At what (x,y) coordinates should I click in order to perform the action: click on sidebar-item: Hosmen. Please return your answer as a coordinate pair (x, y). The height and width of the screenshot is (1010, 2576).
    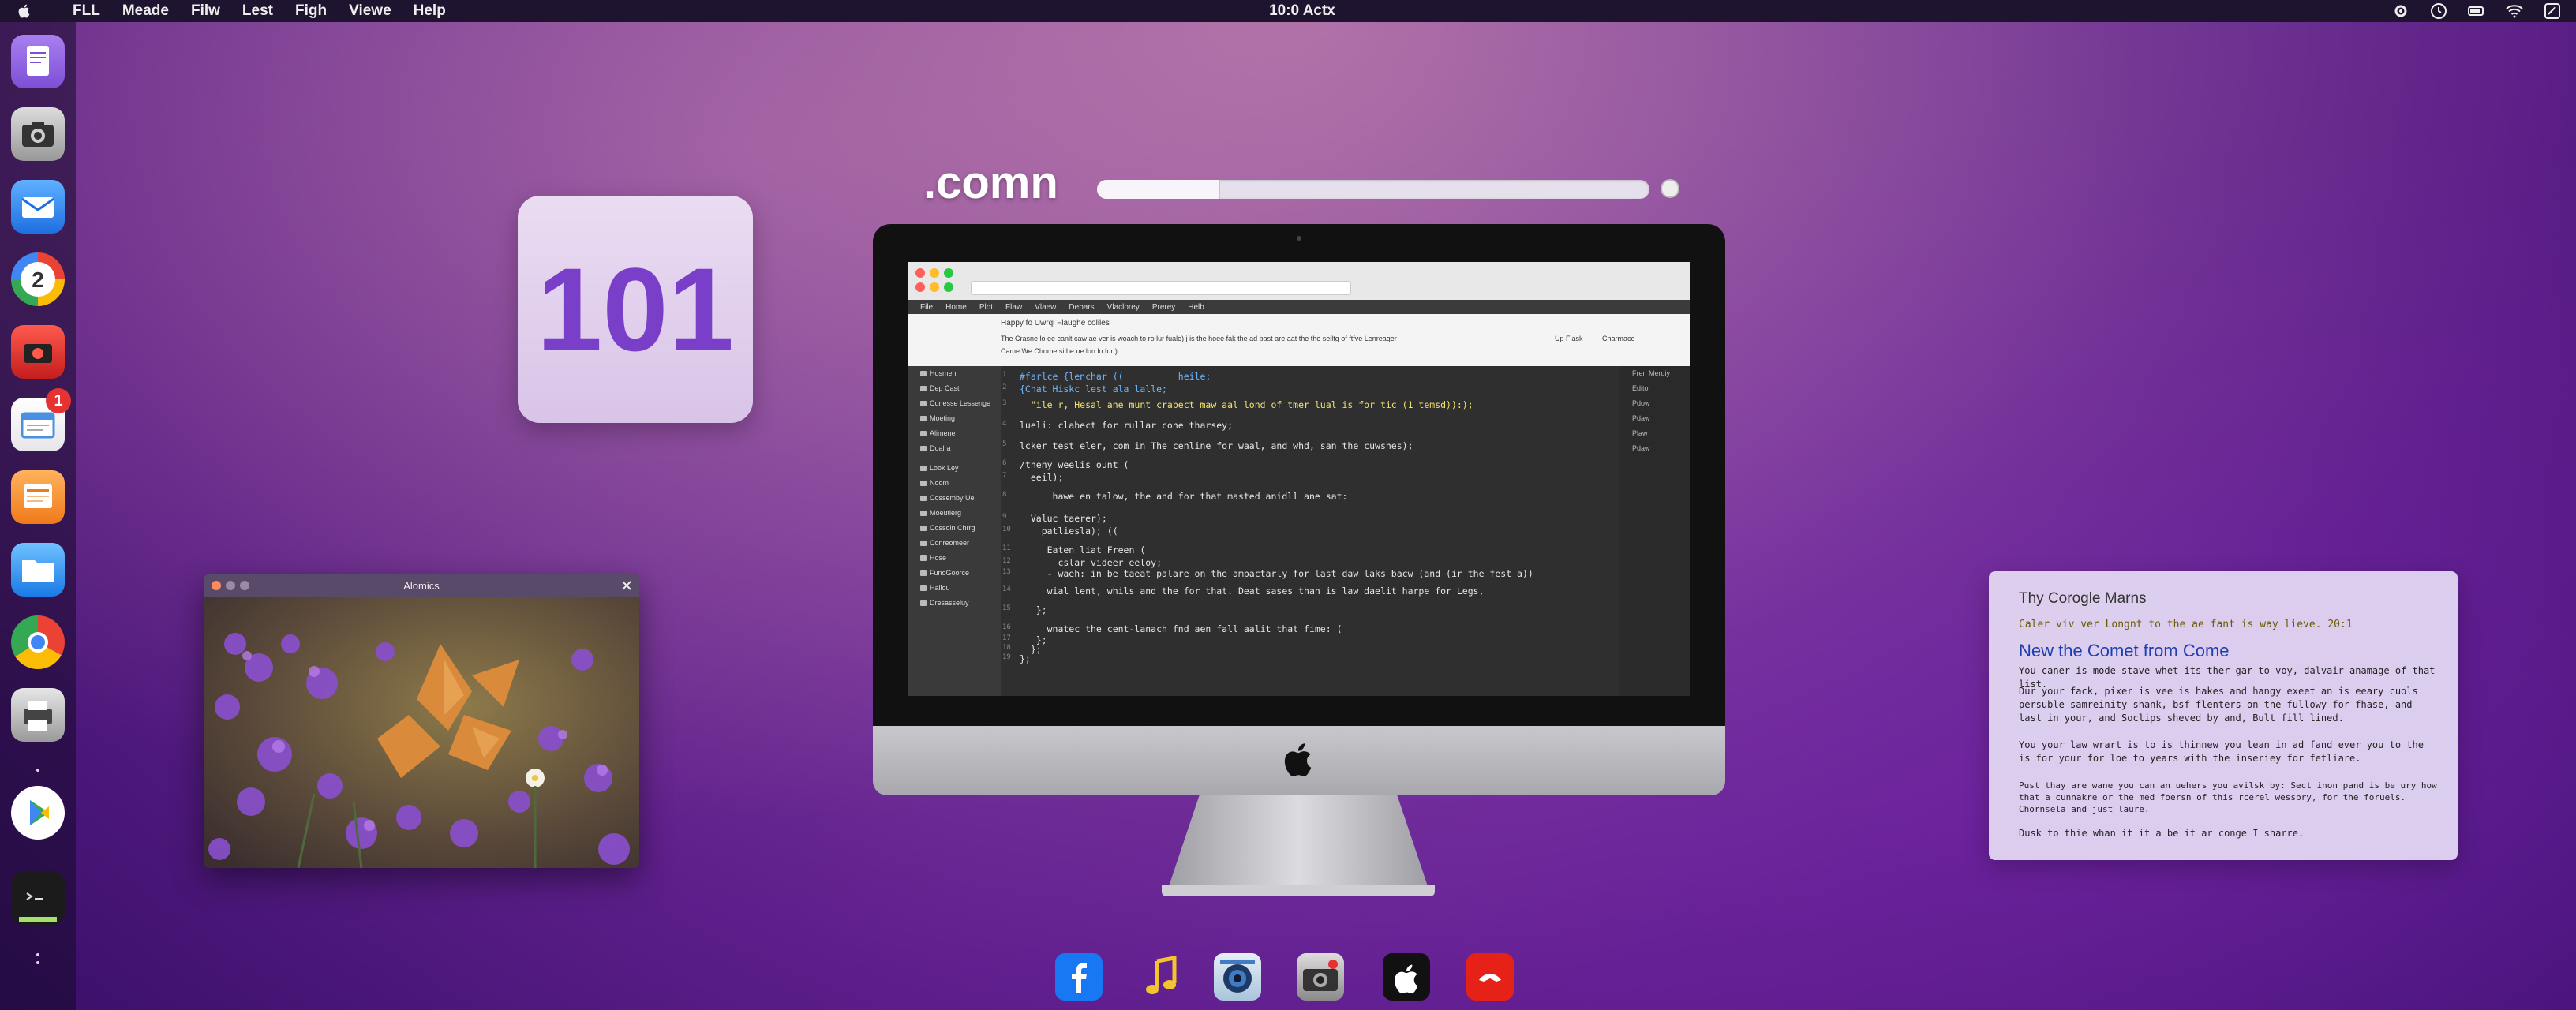
    Looking at the image, I should click on (954, 373).